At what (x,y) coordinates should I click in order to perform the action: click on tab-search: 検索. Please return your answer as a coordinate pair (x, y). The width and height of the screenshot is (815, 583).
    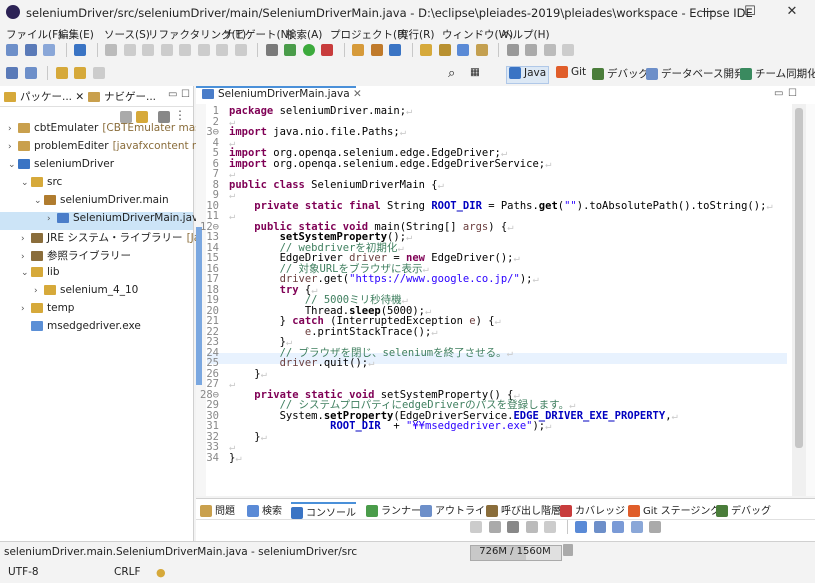
    Looking at the image, I should click on (264, 509).